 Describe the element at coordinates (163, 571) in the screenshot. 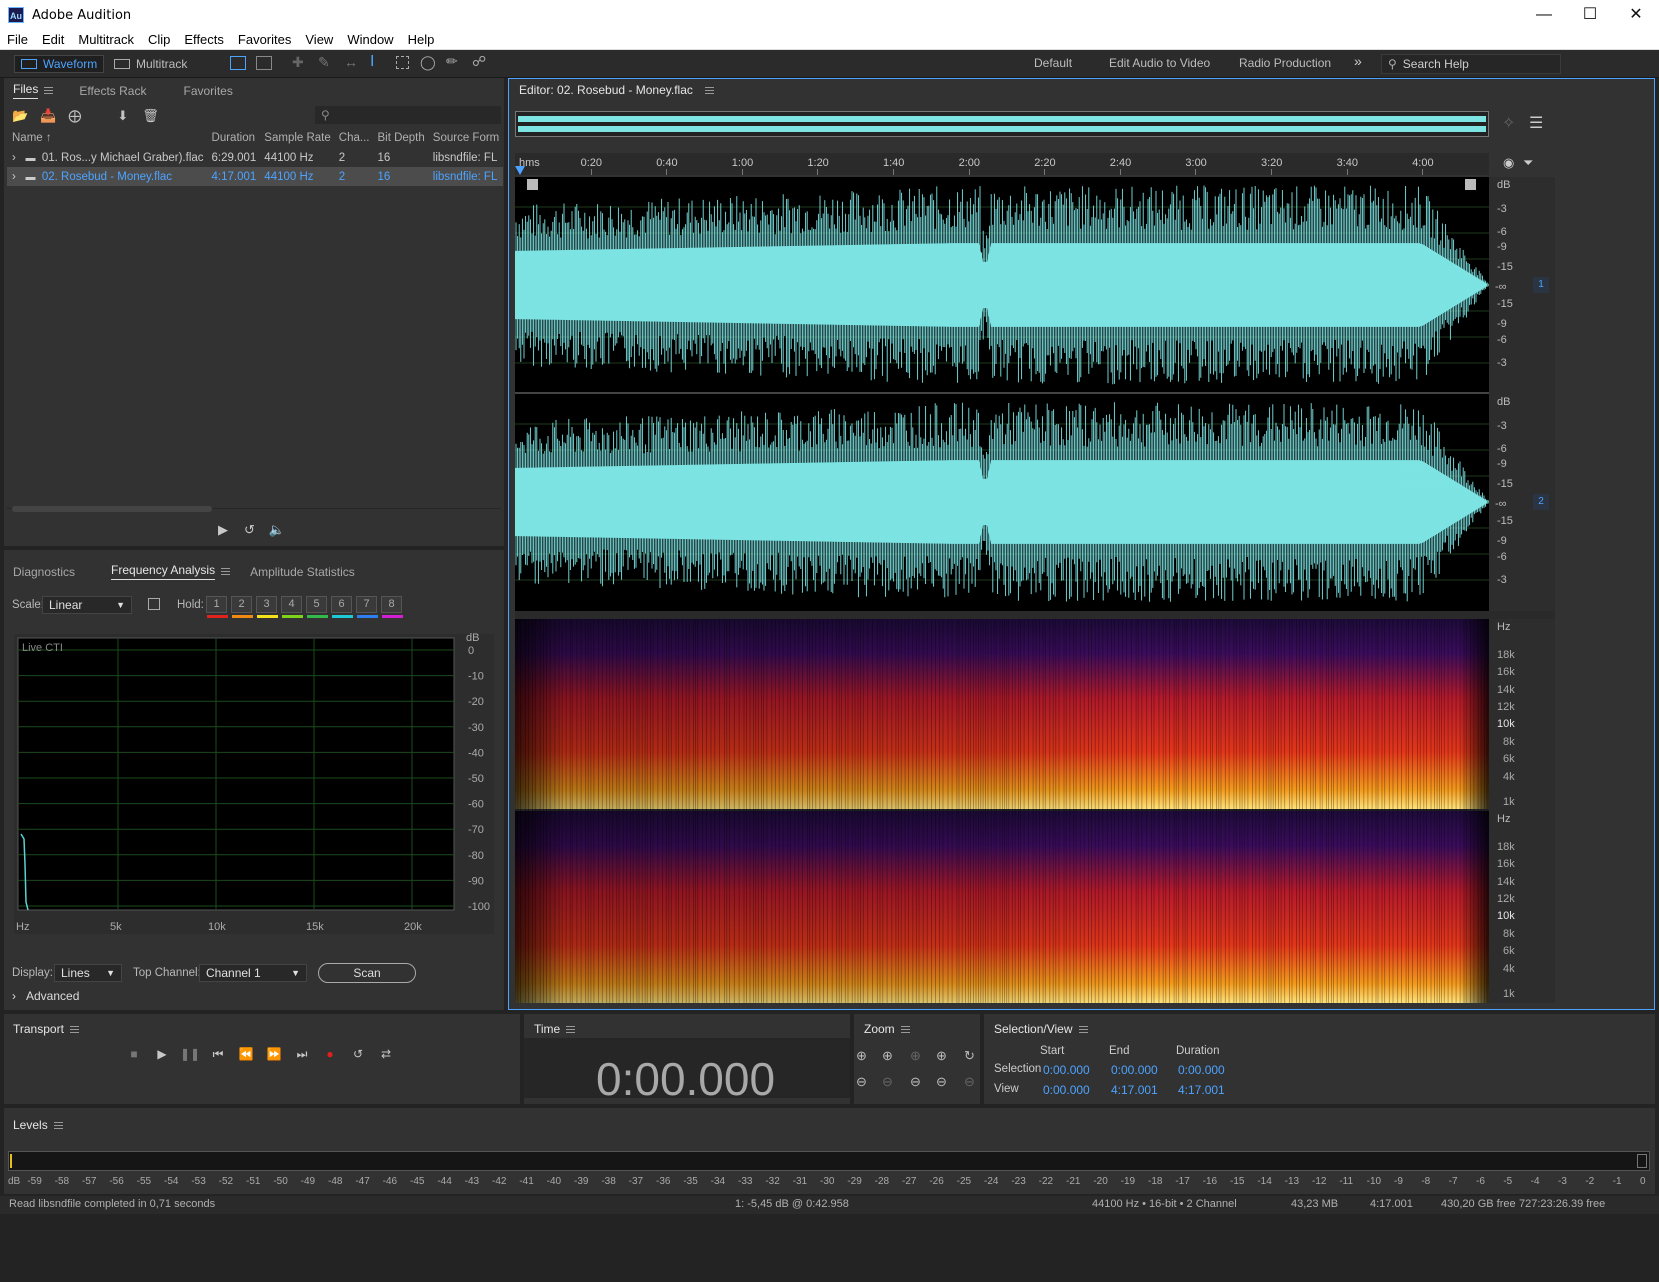

I see `tab-frequency-analysis: Frequency Analysis` at that location.